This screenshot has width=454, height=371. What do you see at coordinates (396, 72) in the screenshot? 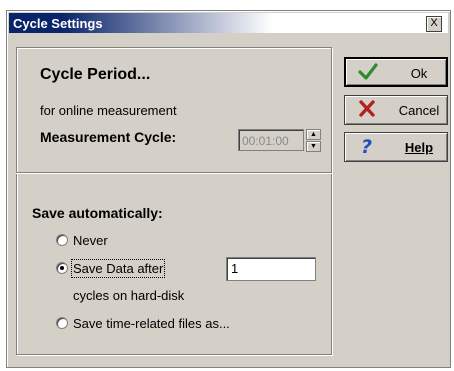
I see `ok-button: Ok` at bounding box center [396, 72].